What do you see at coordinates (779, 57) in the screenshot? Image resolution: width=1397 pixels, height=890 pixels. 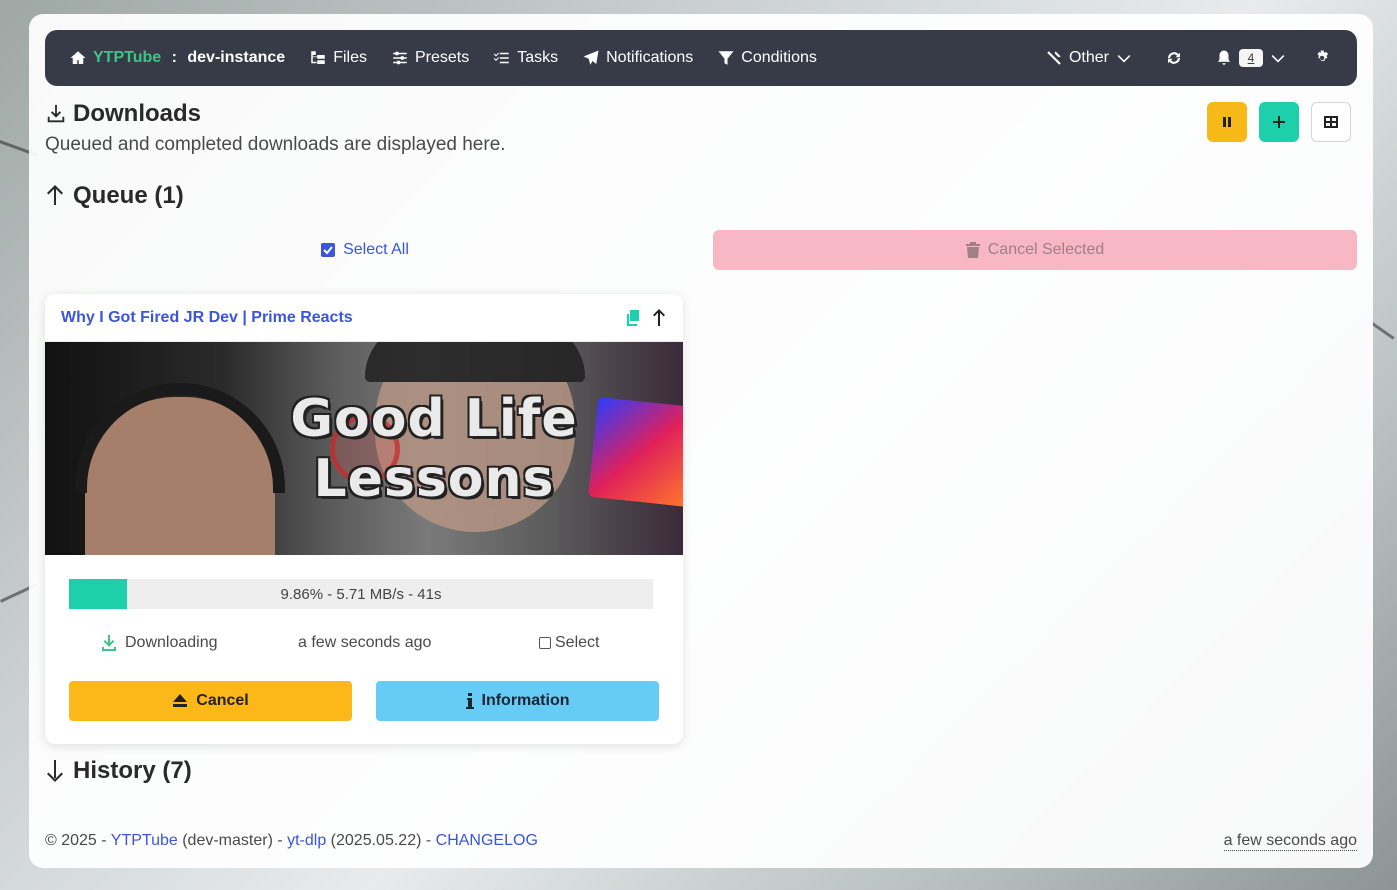 I see `nav-conditions-label: Conditions` at bounding box center [779, 57].